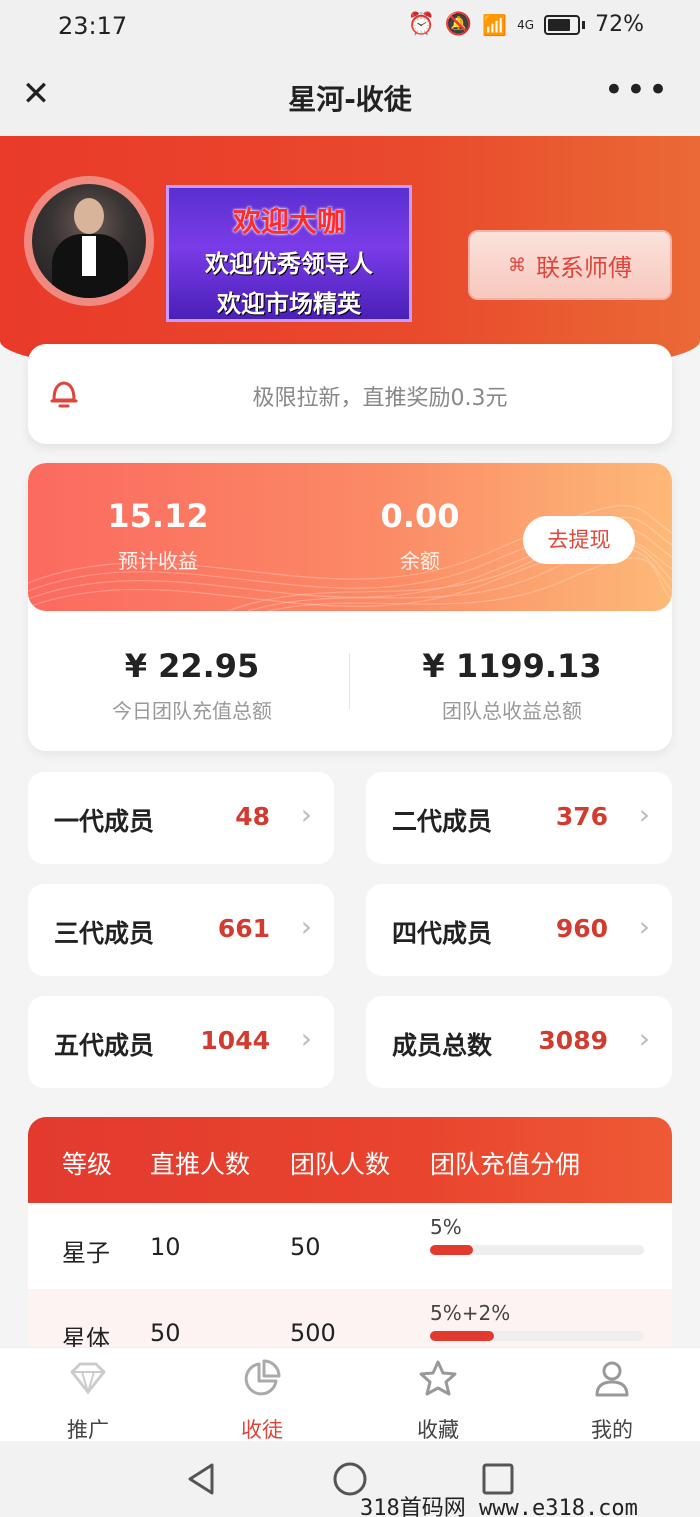 The height and width of the screenshot is (1517, 700). What do you see at coordinates (262, 1401) in the screenshot?
I see `tab-recruit: 收徒` at bounding box center [262, 1401].